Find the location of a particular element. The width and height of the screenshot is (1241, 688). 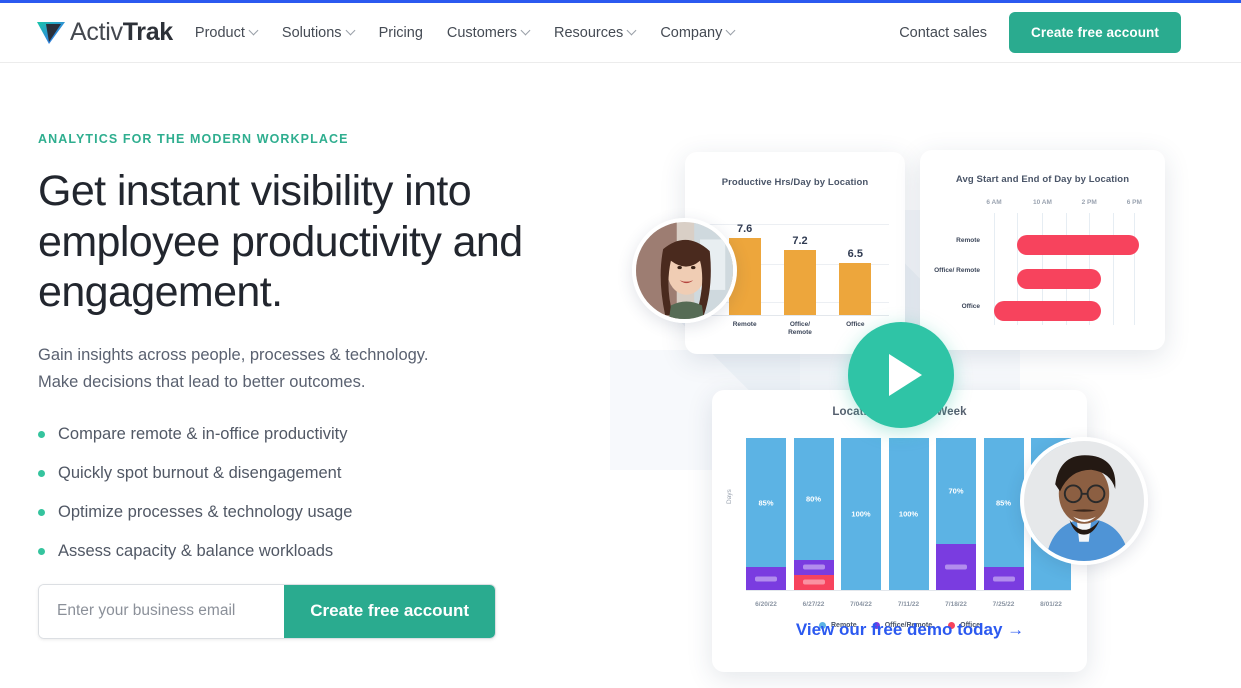

bar-column: 6.5 is located at coordinates (855, 265).